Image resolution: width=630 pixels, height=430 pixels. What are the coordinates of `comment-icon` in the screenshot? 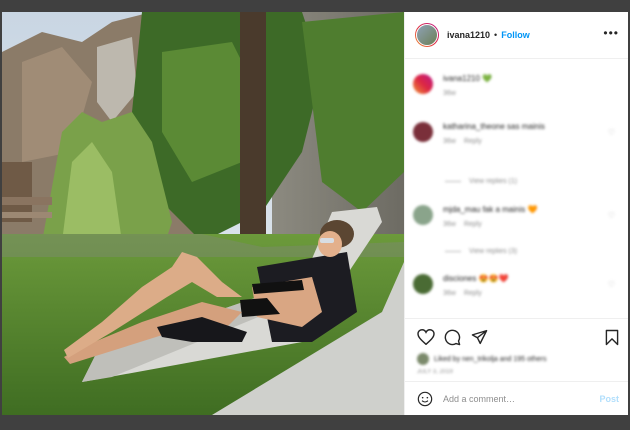 It's located at (452, 337).